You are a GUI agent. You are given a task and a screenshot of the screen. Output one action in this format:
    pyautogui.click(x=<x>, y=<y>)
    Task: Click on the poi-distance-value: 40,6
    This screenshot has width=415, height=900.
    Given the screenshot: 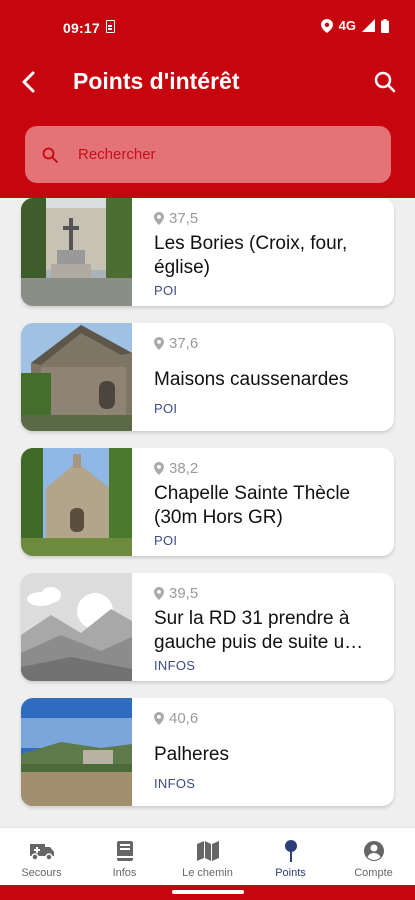 What is the action you would take?
    pyautogui.click(x=184, y=718)
    